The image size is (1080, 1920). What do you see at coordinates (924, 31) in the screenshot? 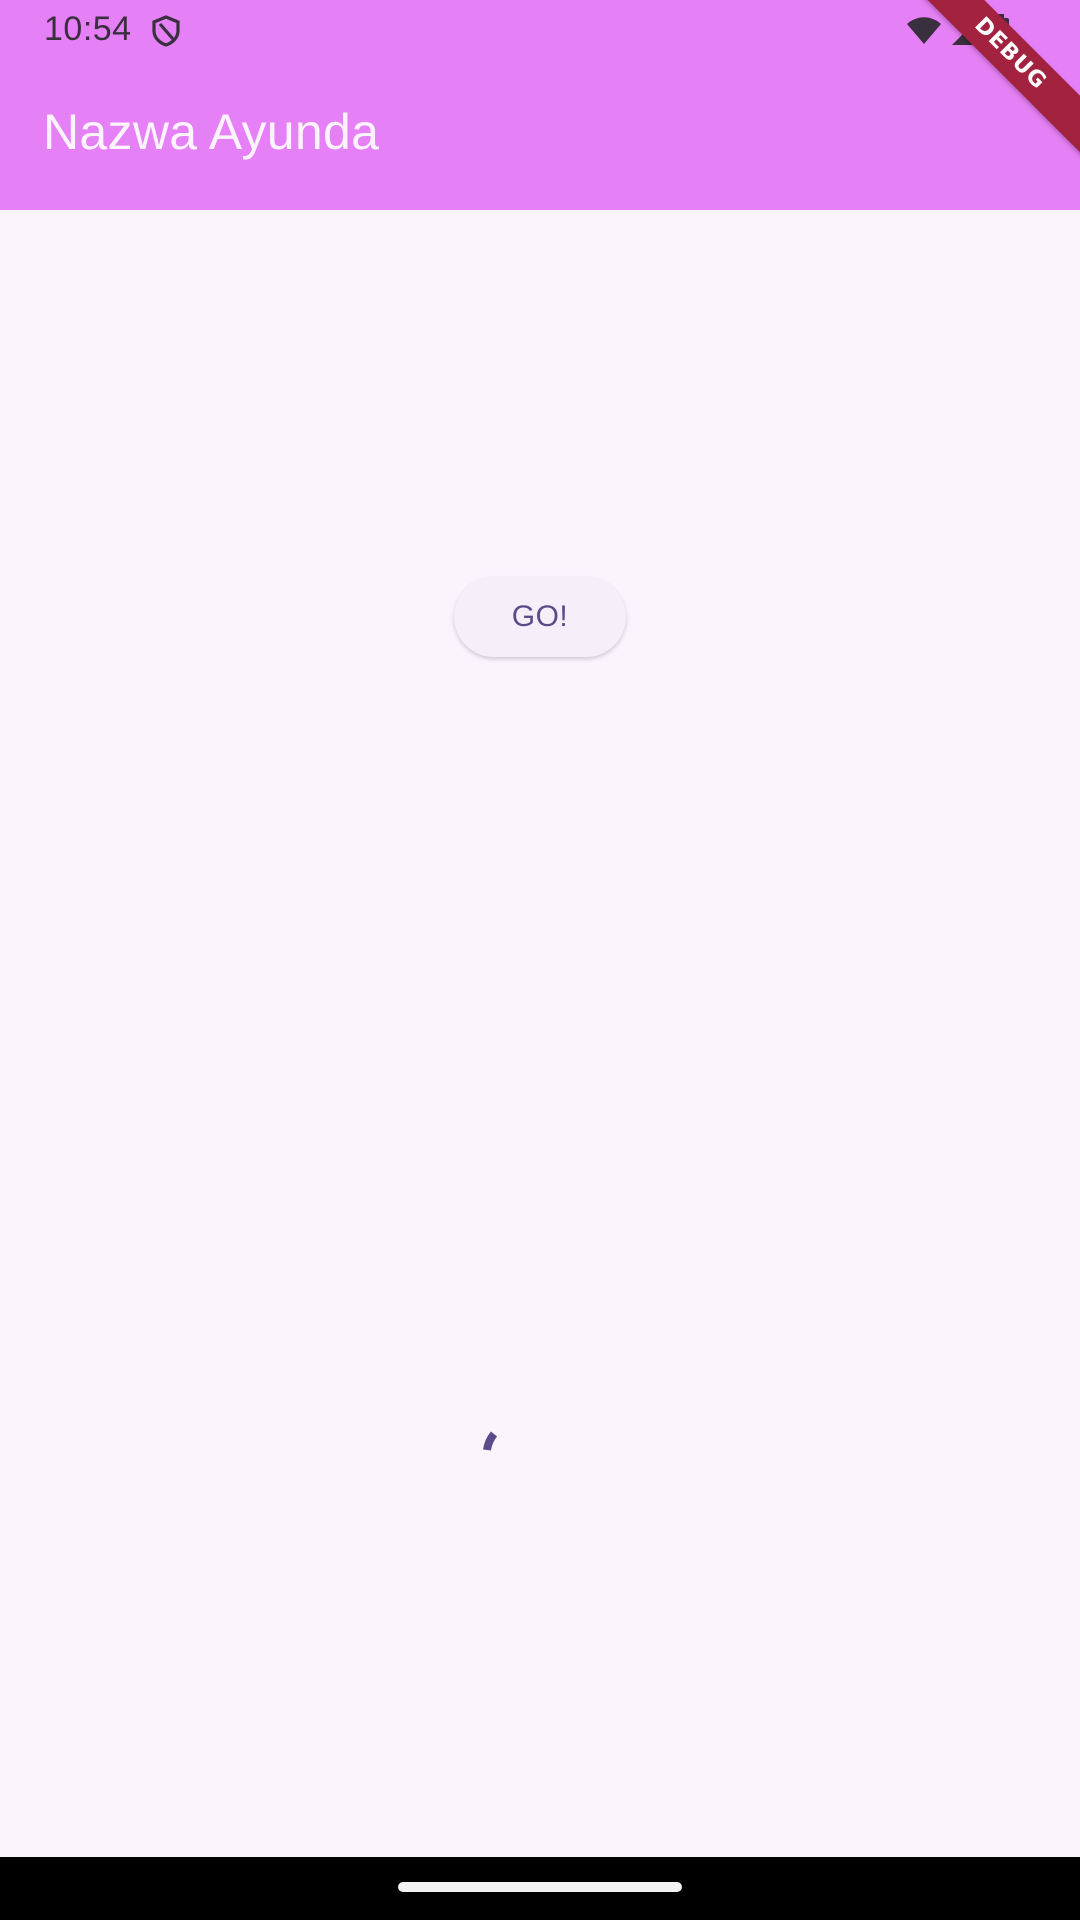
I see `wifi-icon` at bounding box center [924, 31].